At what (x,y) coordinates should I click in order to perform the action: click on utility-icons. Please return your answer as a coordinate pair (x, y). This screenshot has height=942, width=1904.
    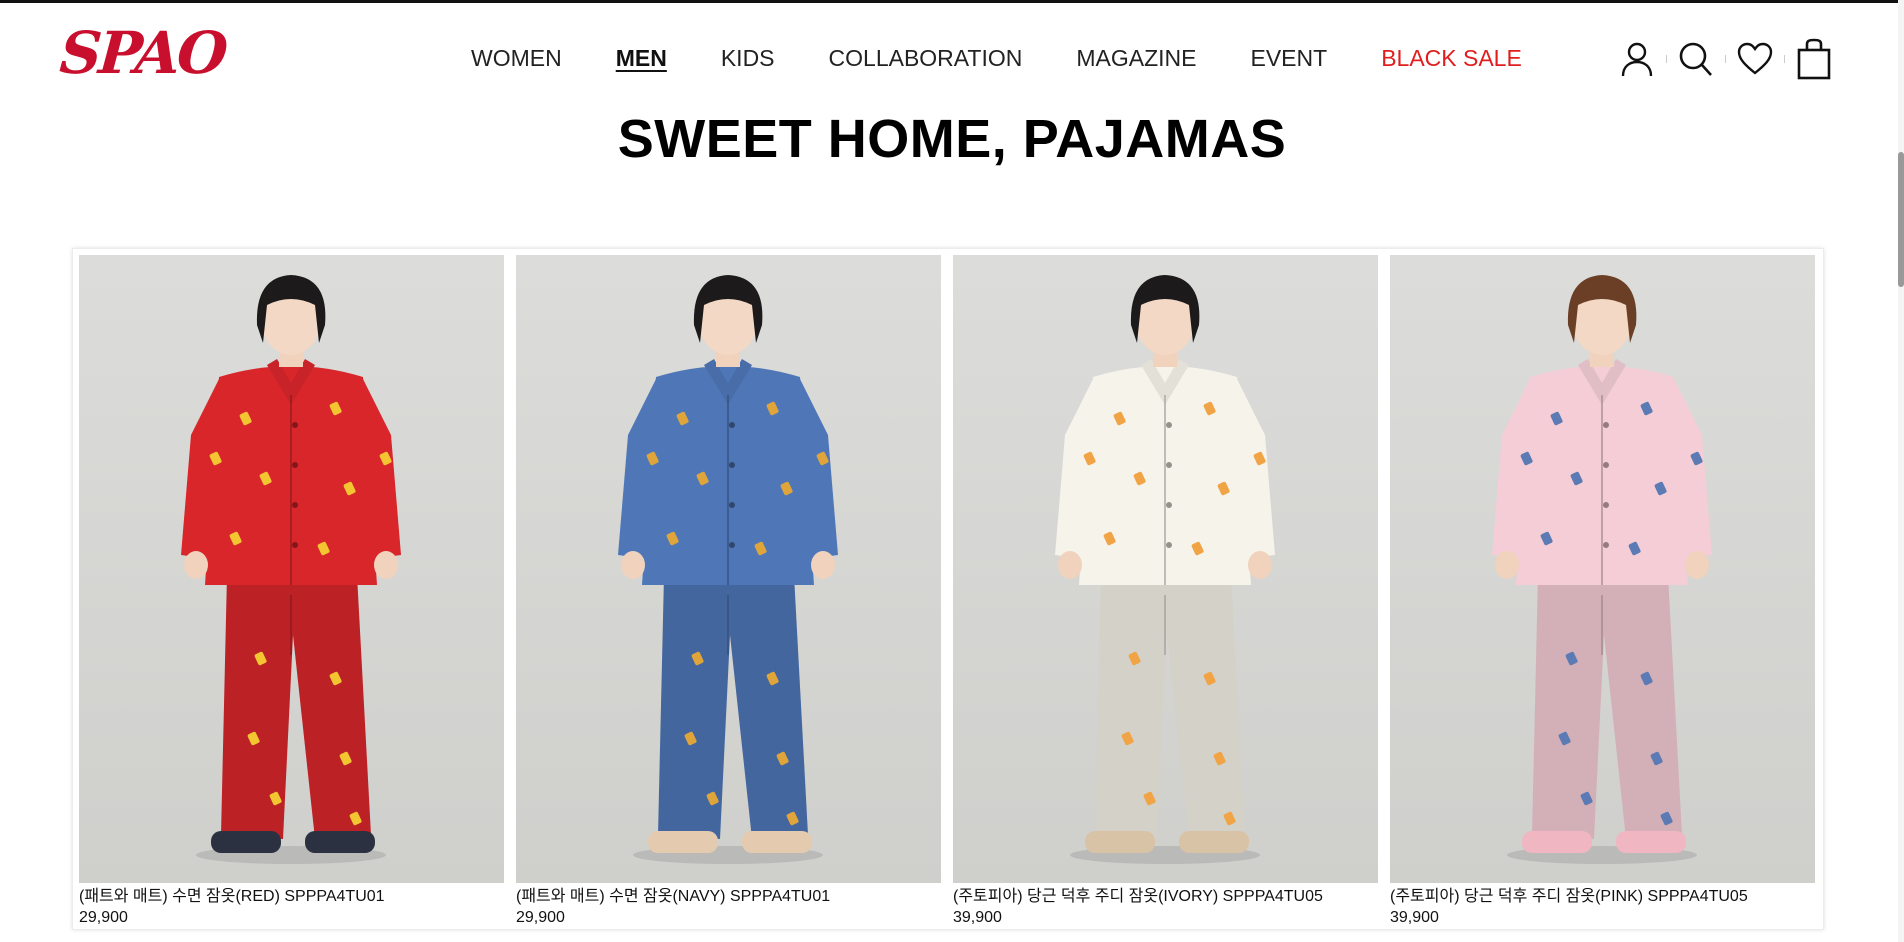
    Looking at the image, I should click on (1725, 59).